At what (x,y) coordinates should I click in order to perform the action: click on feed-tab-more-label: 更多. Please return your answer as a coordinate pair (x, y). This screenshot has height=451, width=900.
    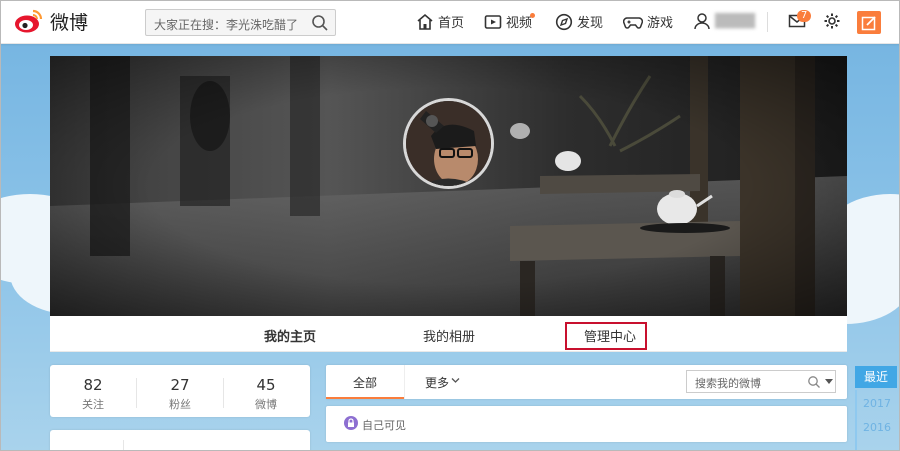
    Looking at the image, I should click on (437, 383).